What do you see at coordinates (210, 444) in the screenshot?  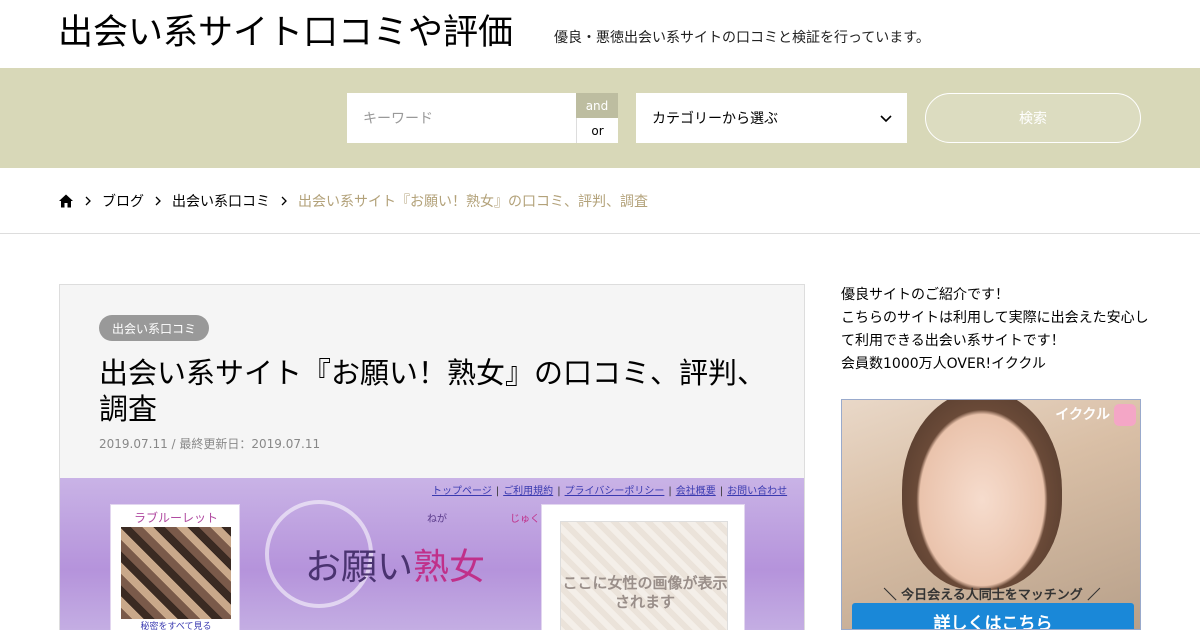 I see `article-date: 2019.07.11 / 最終更新日：2019.07.11` at bounding box center [210, 444].